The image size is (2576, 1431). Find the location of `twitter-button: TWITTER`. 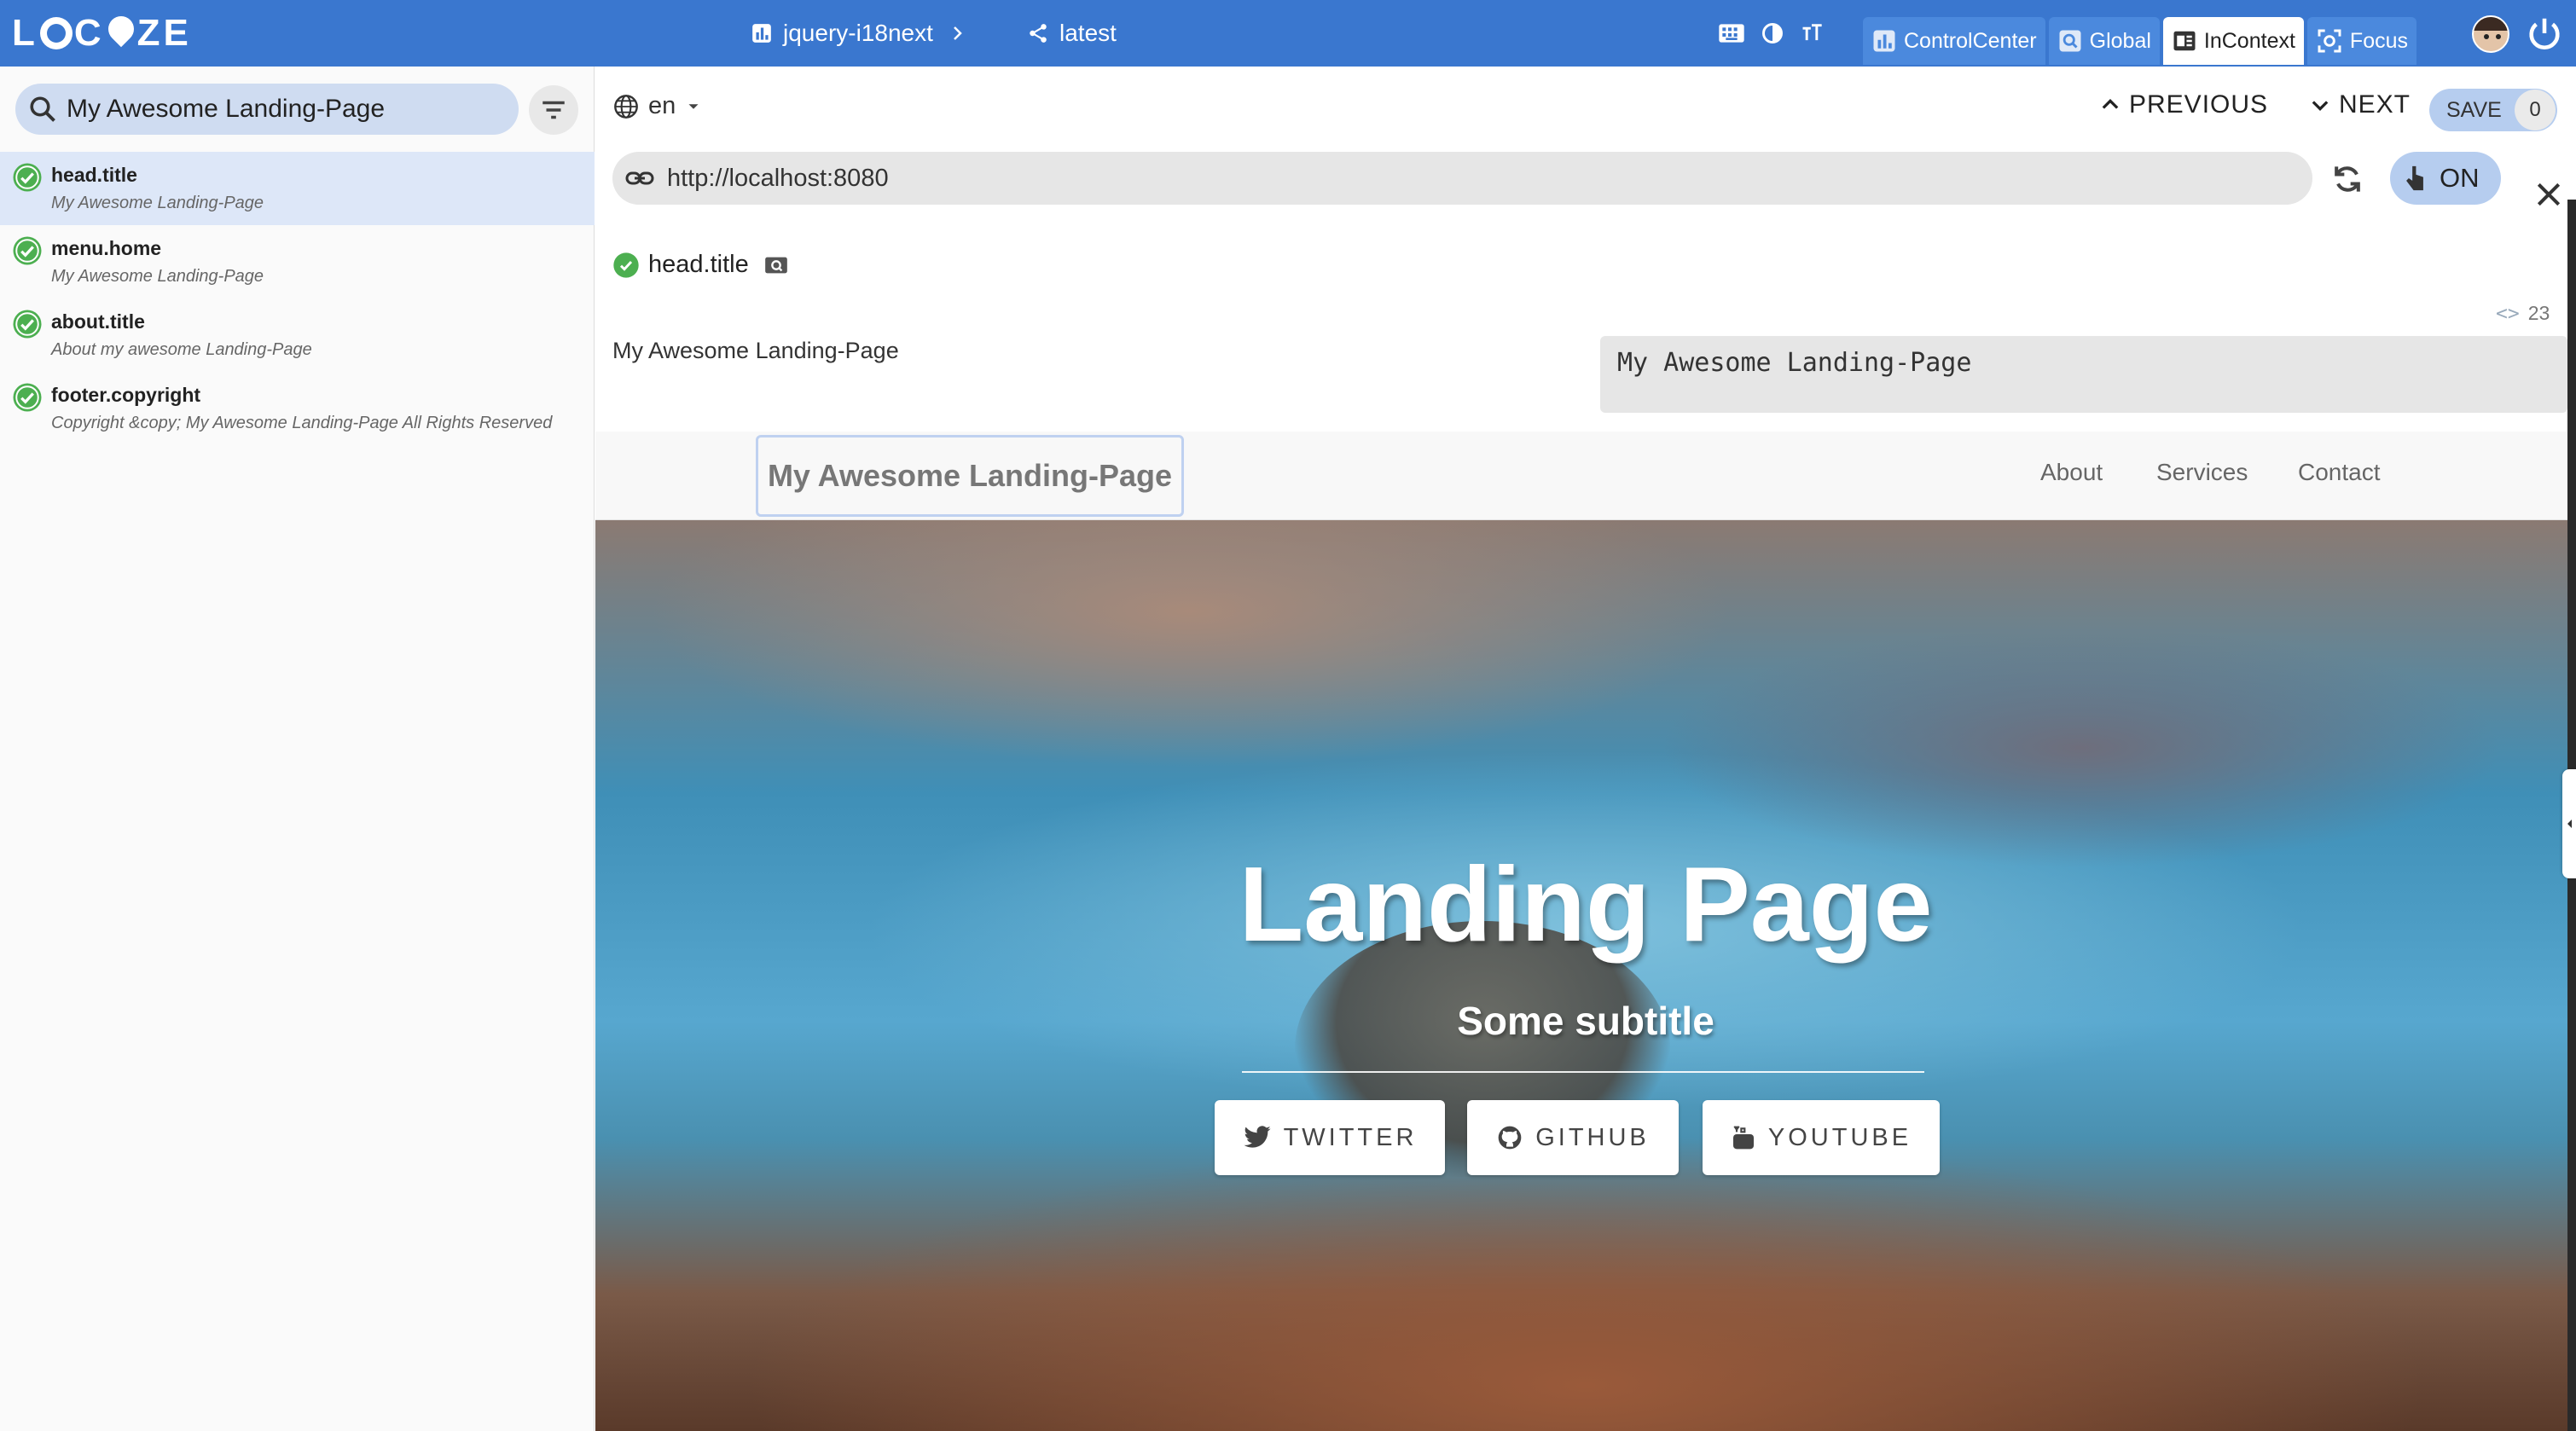

twitter-button: TWITTER is located at coordinates (1330, 1137).